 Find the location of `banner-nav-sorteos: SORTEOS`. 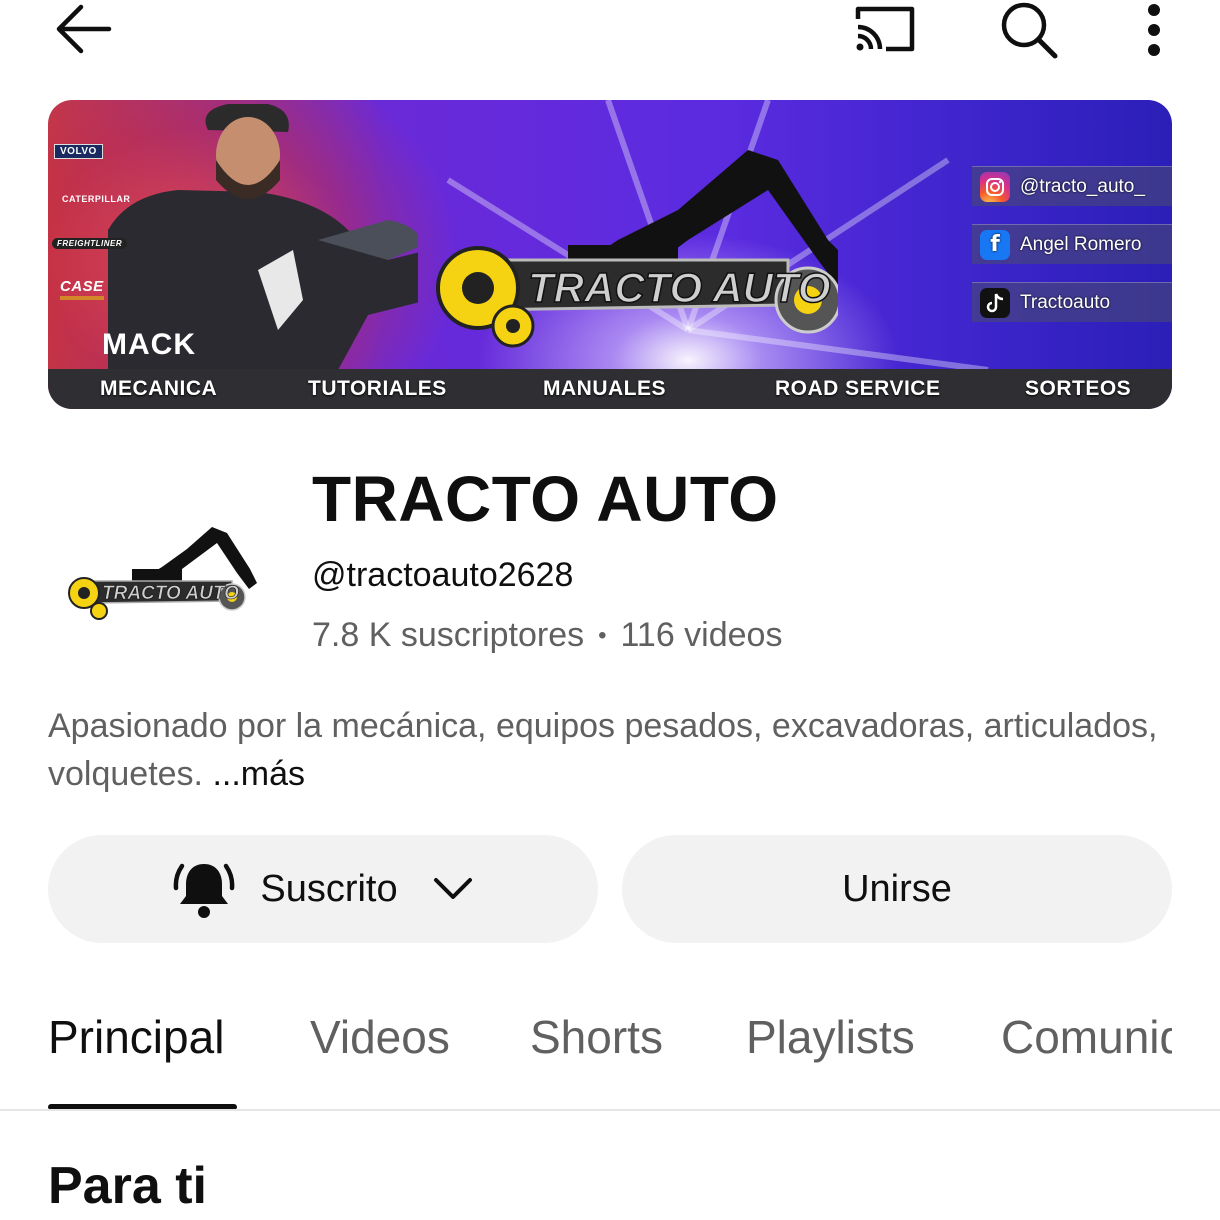

banner-nav-sorteos: SORTEOS is located at coordinates (1078, 388).